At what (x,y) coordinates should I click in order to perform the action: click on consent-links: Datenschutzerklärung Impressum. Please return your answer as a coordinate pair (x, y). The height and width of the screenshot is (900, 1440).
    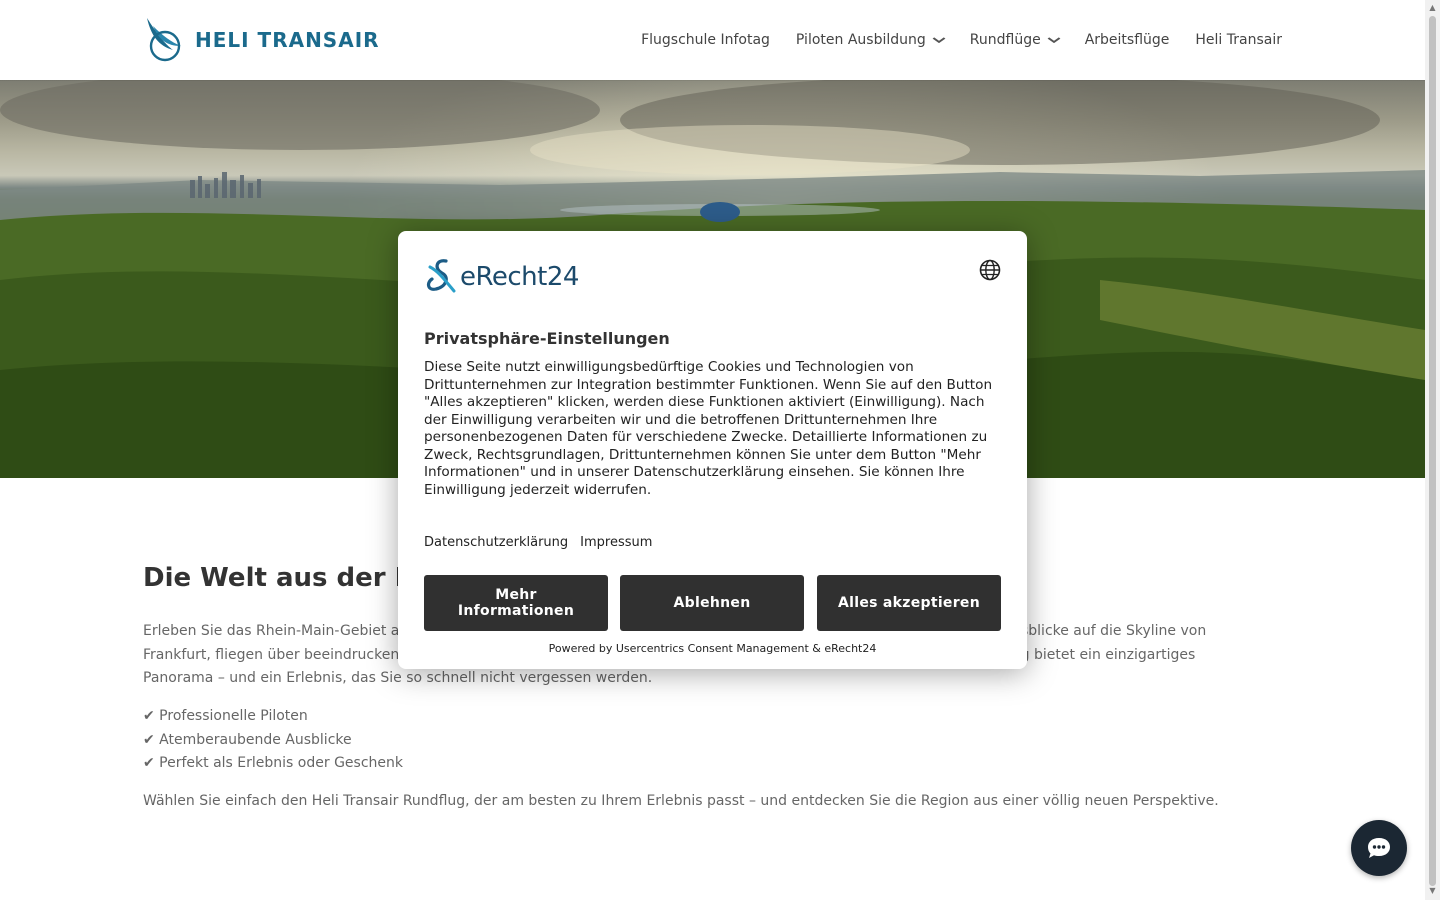
    Looking at the image, I should click on (544, 542).